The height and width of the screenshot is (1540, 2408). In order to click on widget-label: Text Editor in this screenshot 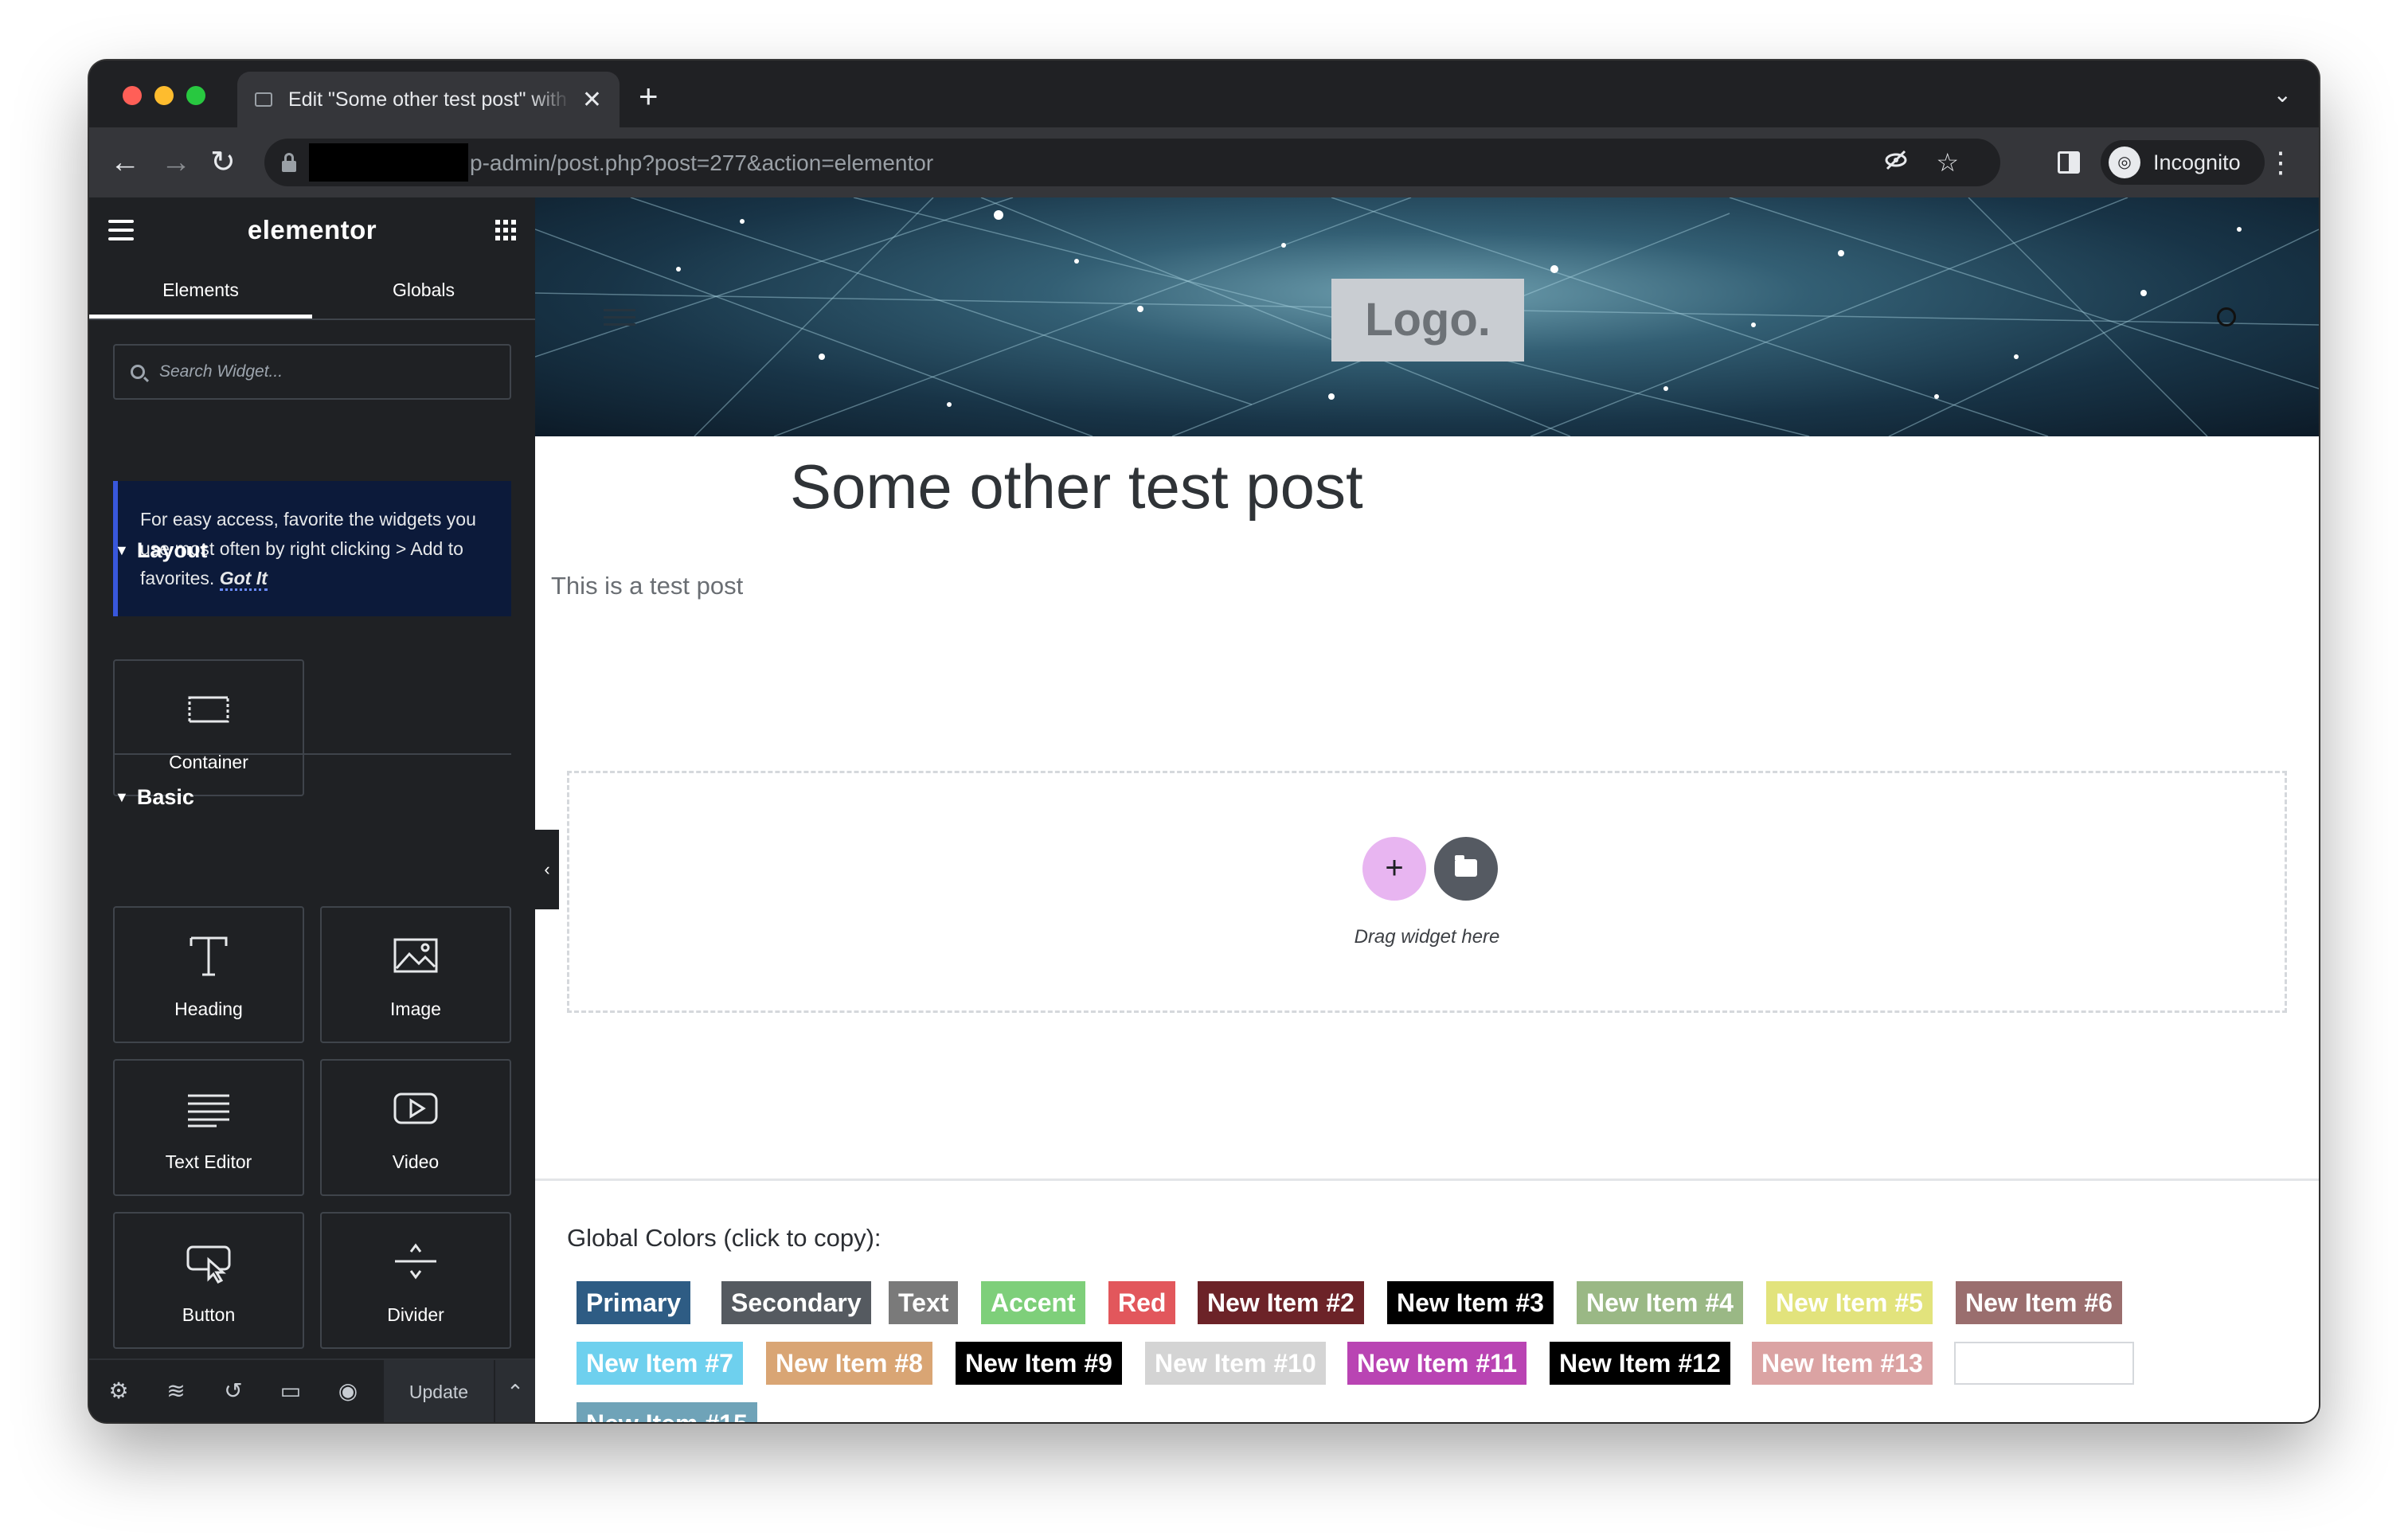, I will do `click(208, 1161)`.